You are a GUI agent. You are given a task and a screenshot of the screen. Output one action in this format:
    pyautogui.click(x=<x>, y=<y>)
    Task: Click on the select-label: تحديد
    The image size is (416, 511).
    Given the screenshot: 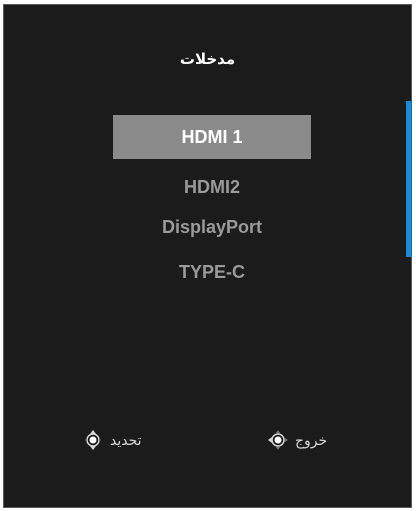 What is the action you would take?
    pyautogui.click(x=126, y=439)
    